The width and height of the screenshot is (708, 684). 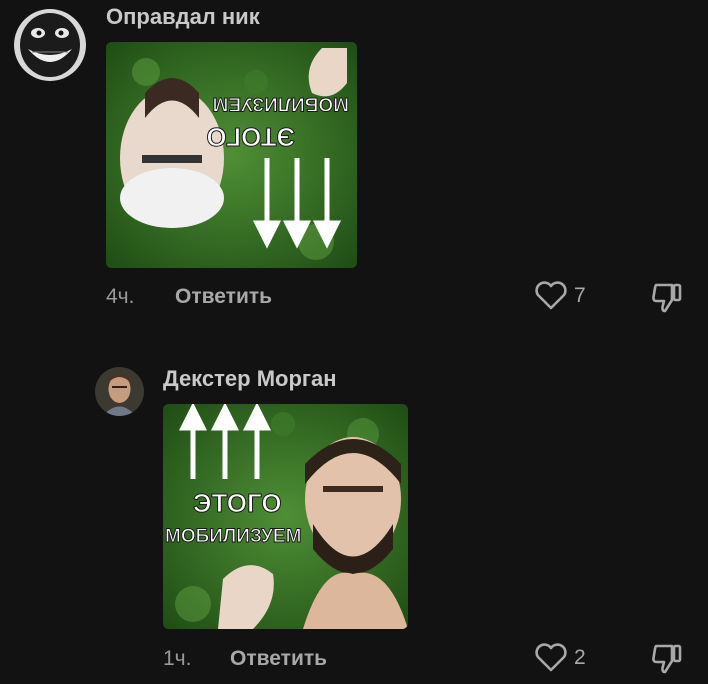 I want to click on comment-username: Оправдал ник, so click(x=183, y=17).